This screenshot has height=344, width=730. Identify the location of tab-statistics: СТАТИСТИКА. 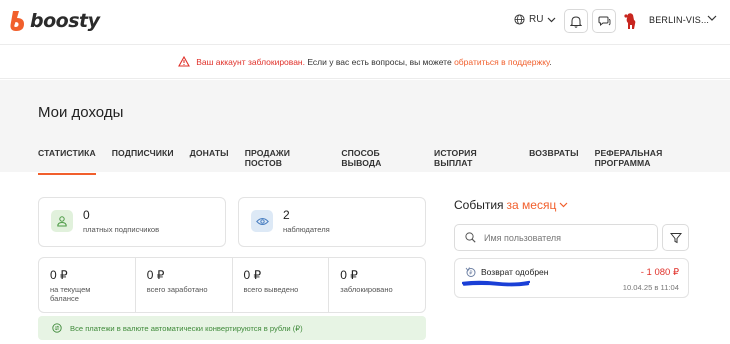
(67, 161).